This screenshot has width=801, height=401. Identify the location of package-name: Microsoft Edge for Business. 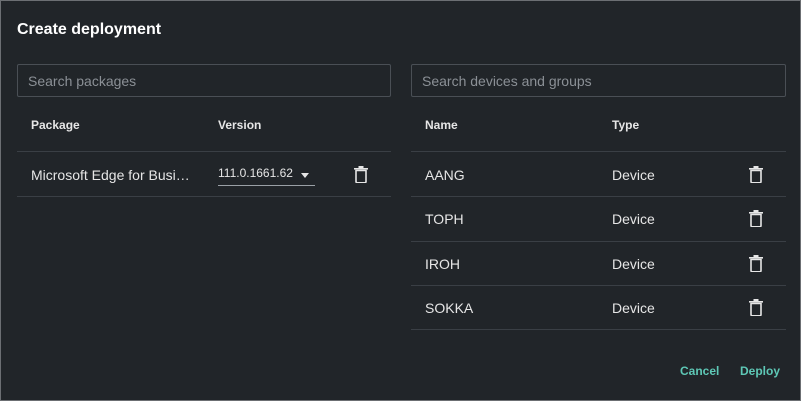
(112, 175).